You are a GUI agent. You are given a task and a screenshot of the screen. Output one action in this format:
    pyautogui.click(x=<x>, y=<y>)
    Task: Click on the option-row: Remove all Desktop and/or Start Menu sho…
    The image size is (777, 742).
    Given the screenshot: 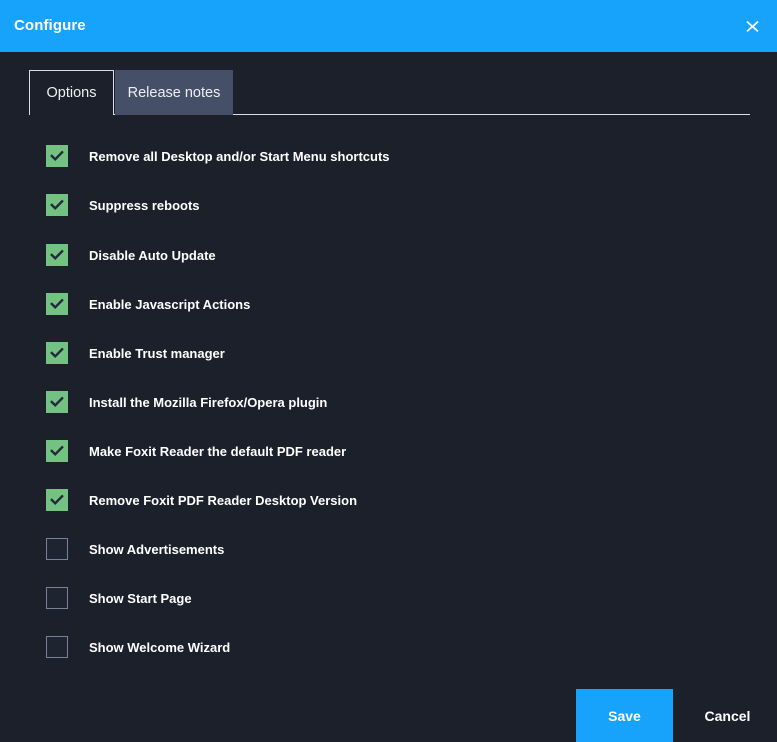 What is the action you would take?
    pyautogui.click(x=218, y=156)
    